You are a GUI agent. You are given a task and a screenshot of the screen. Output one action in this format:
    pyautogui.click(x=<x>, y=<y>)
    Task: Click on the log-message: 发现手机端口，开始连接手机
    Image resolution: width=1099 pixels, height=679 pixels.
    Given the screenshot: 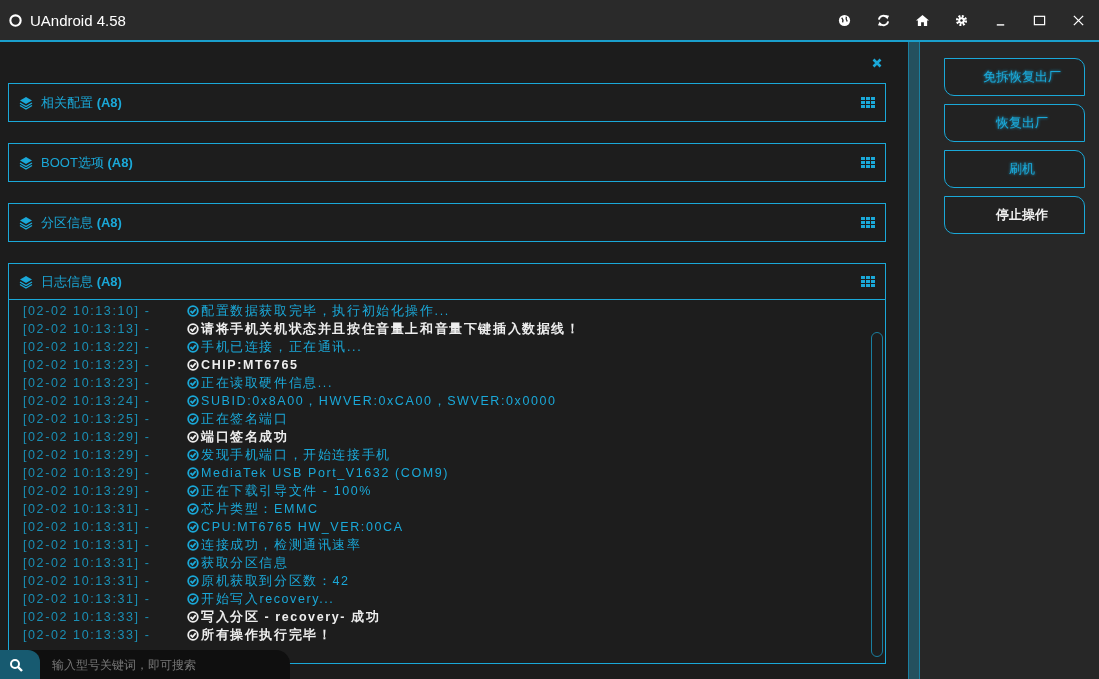 What is the action you would take?
    pyautogui.click(x=296, y=455)
    